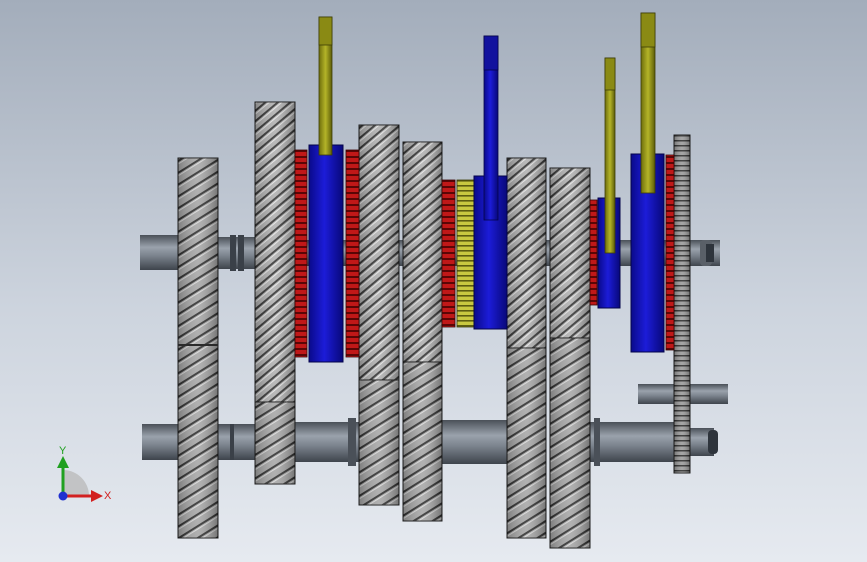  Describe the element at coordinates (379, 442) in the screenshot. I see `gear-third-counter` at that location.